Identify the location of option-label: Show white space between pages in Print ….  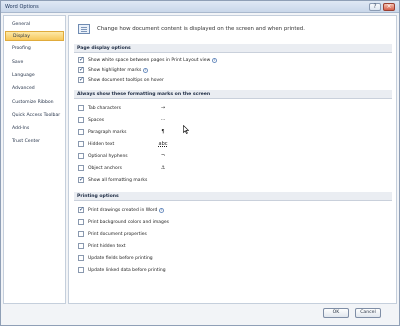
(149, 60).